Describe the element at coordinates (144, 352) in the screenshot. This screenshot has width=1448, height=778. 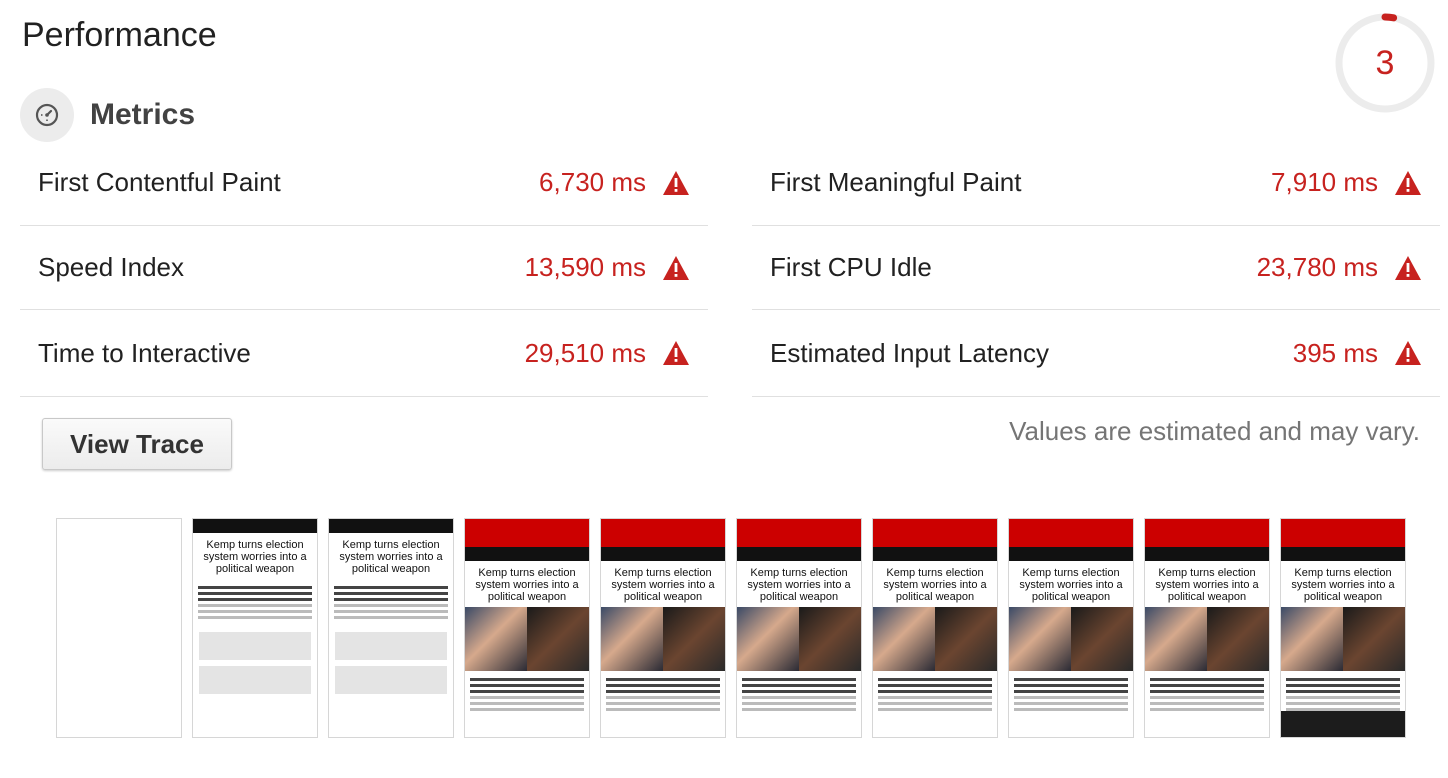
I see `metric-label: Time to Interactive` at that location.